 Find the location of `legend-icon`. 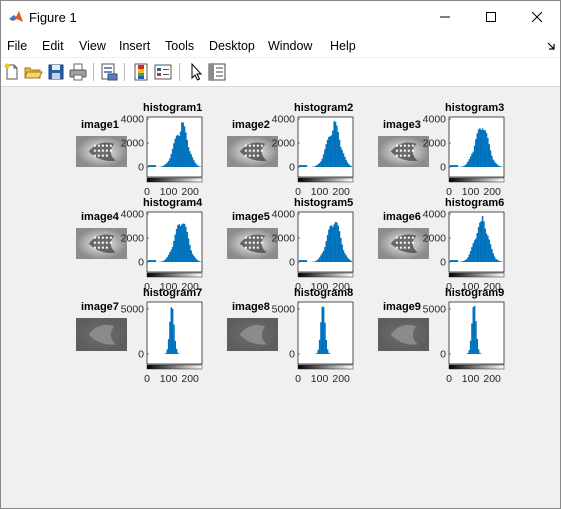

legend-icon is located at coordinates (163, 72).